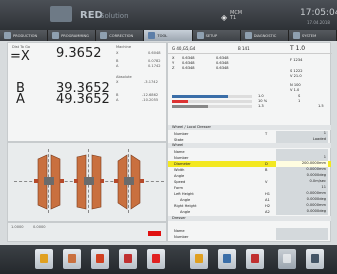  I want to click on wheel-header: Wheel, so click(249, 145).